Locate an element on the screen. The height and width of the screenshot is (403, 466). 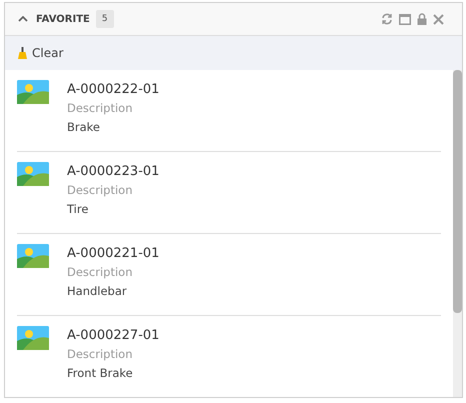
field-value: Front Brake is located at coordinates (100, 373).